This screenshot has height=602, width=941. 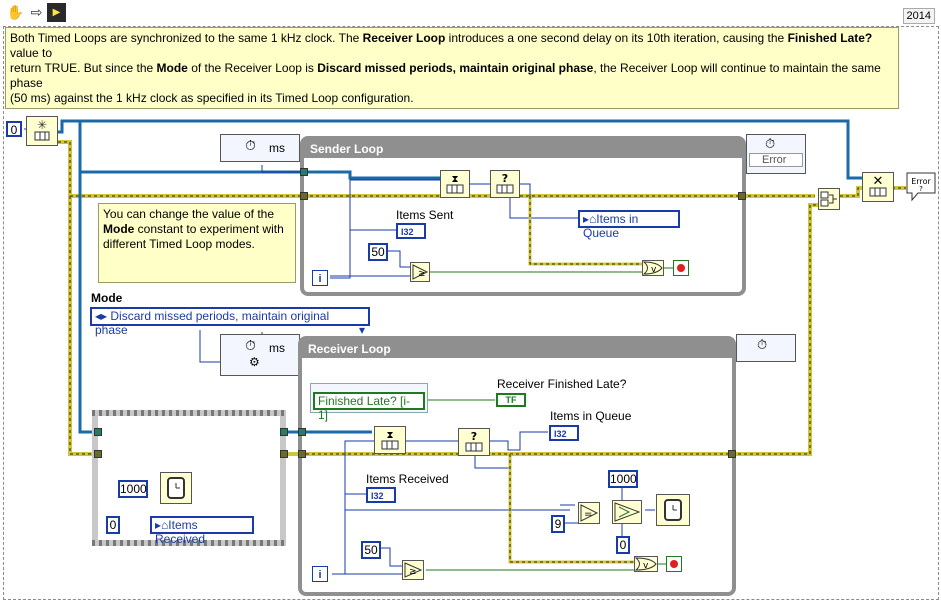 I want to click on obtain-queue-icon: ✳, so click(x=42, y=129).